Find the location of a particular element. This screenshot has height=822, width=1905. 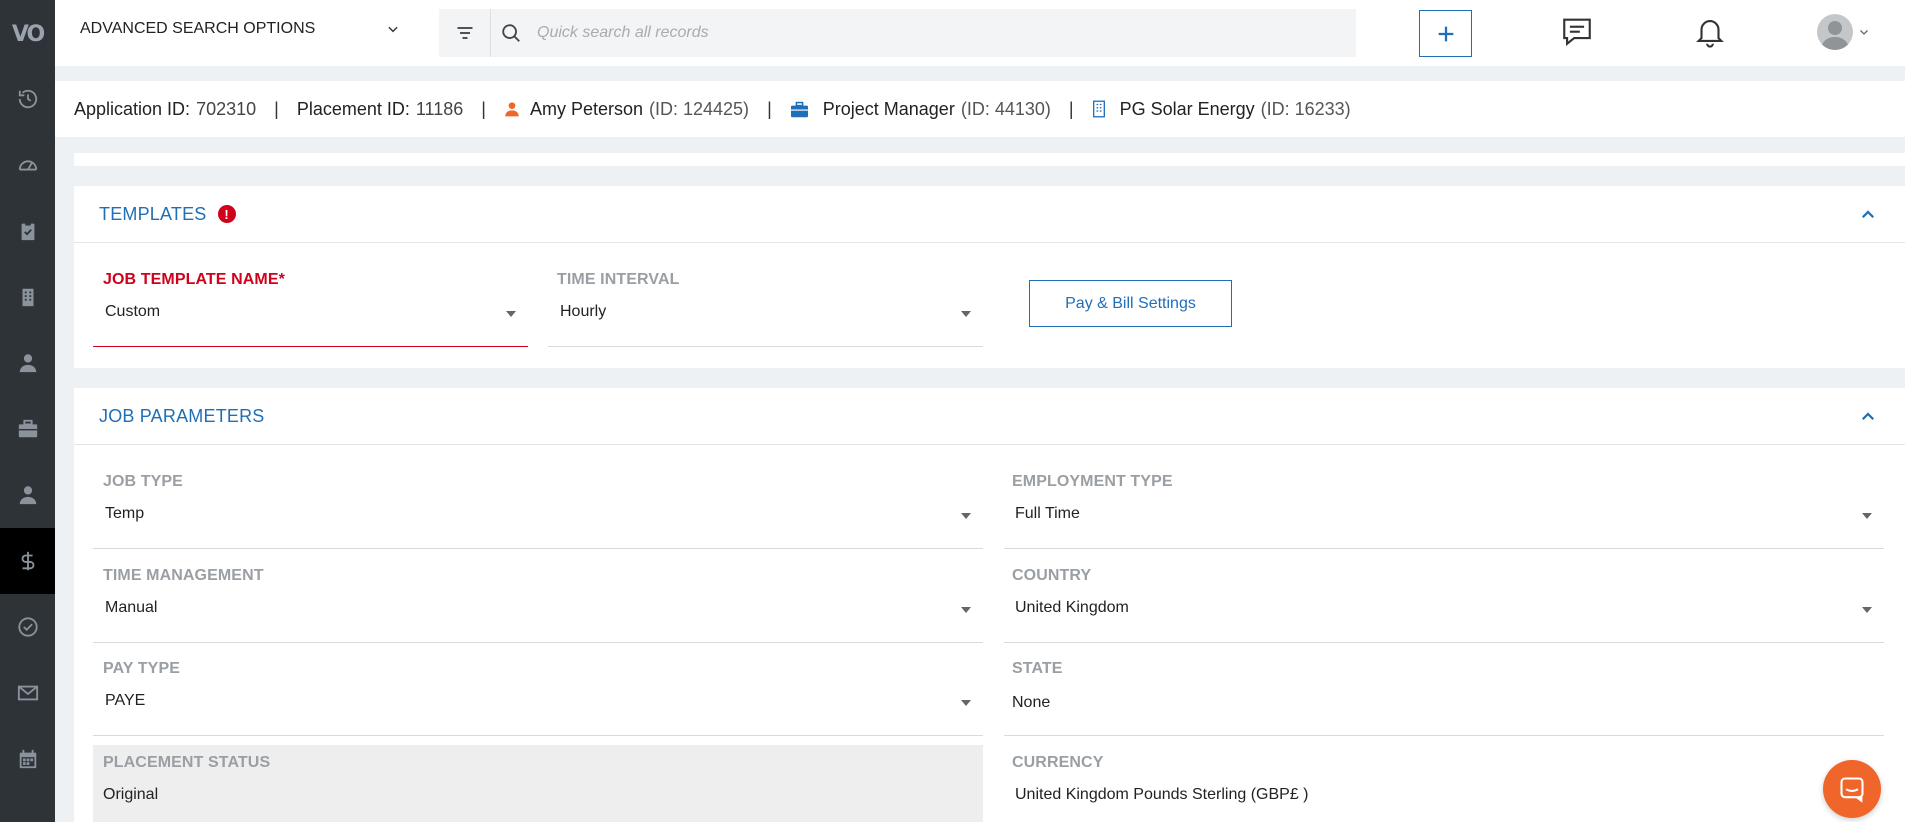

warning-icon: ! is located at coordinates (226, 214).